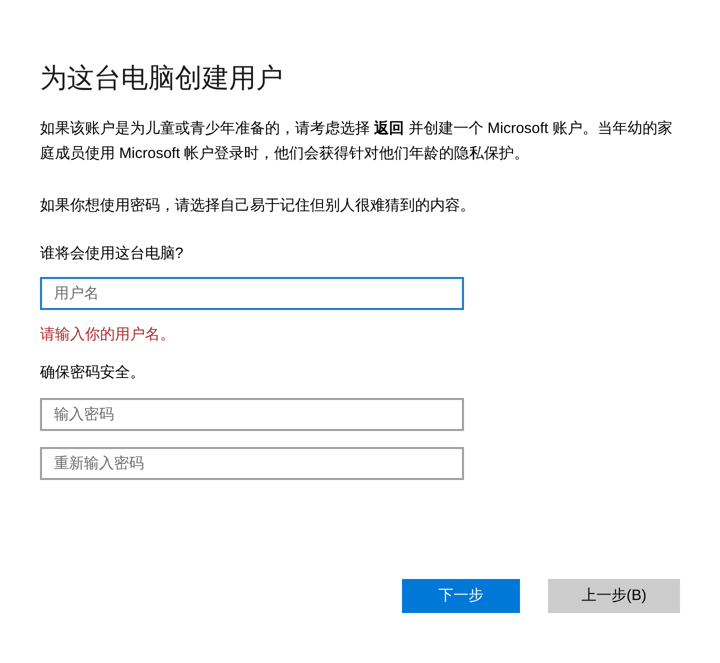  What do you see at coordinates (108, 335) in the screenshot?
I see `error-message: 请输入你的用户名。` at bounding box center [108, 335].